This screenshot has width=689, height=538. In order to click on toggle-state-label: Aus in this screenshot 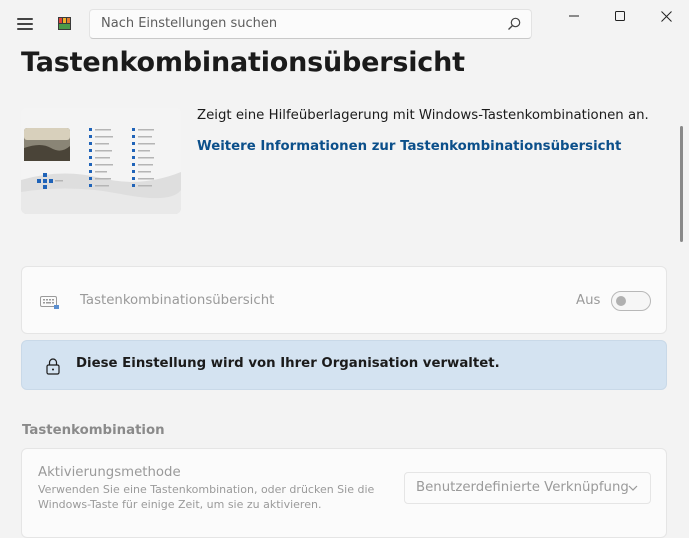, I will do `click(588, 300)`.